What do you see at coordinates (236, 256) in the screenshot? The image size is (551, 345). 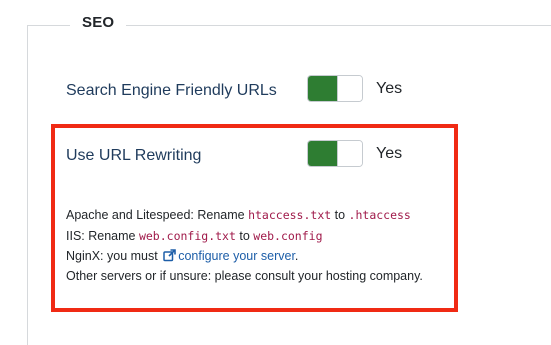 I see `configure-server-link: configure your server` at bounding box center [236, 256].